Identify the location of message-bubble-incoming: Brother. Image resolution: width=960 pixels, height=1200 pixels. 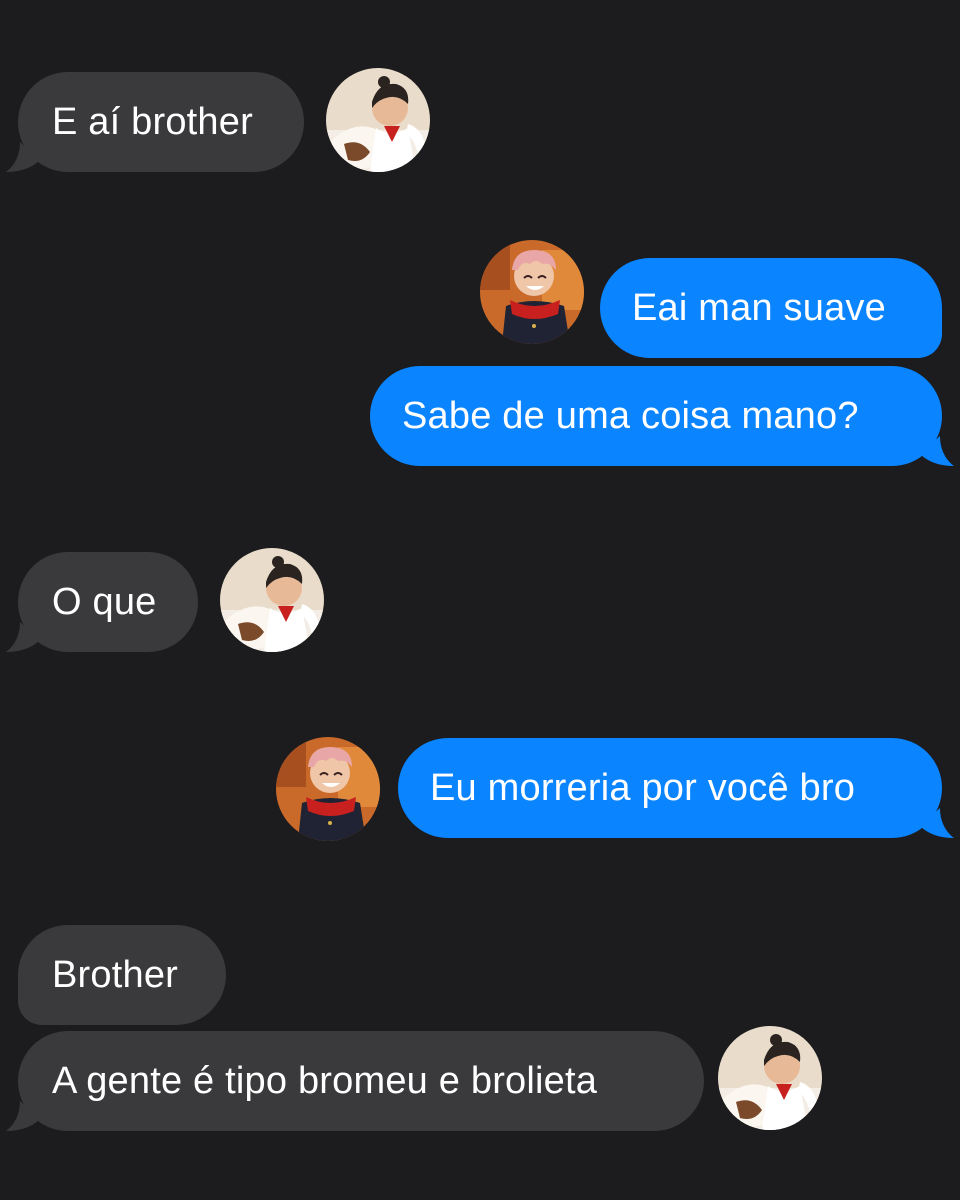
(122, 975).